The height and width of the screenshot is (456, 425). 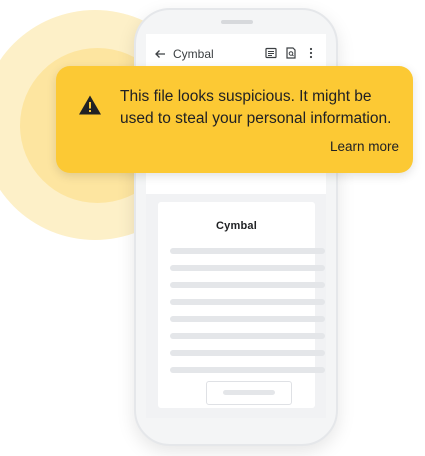 What do you see at coordinates (90, 105) in the screenshot?
I see `warning-triangle-icon` at bounding box center [90, 105].